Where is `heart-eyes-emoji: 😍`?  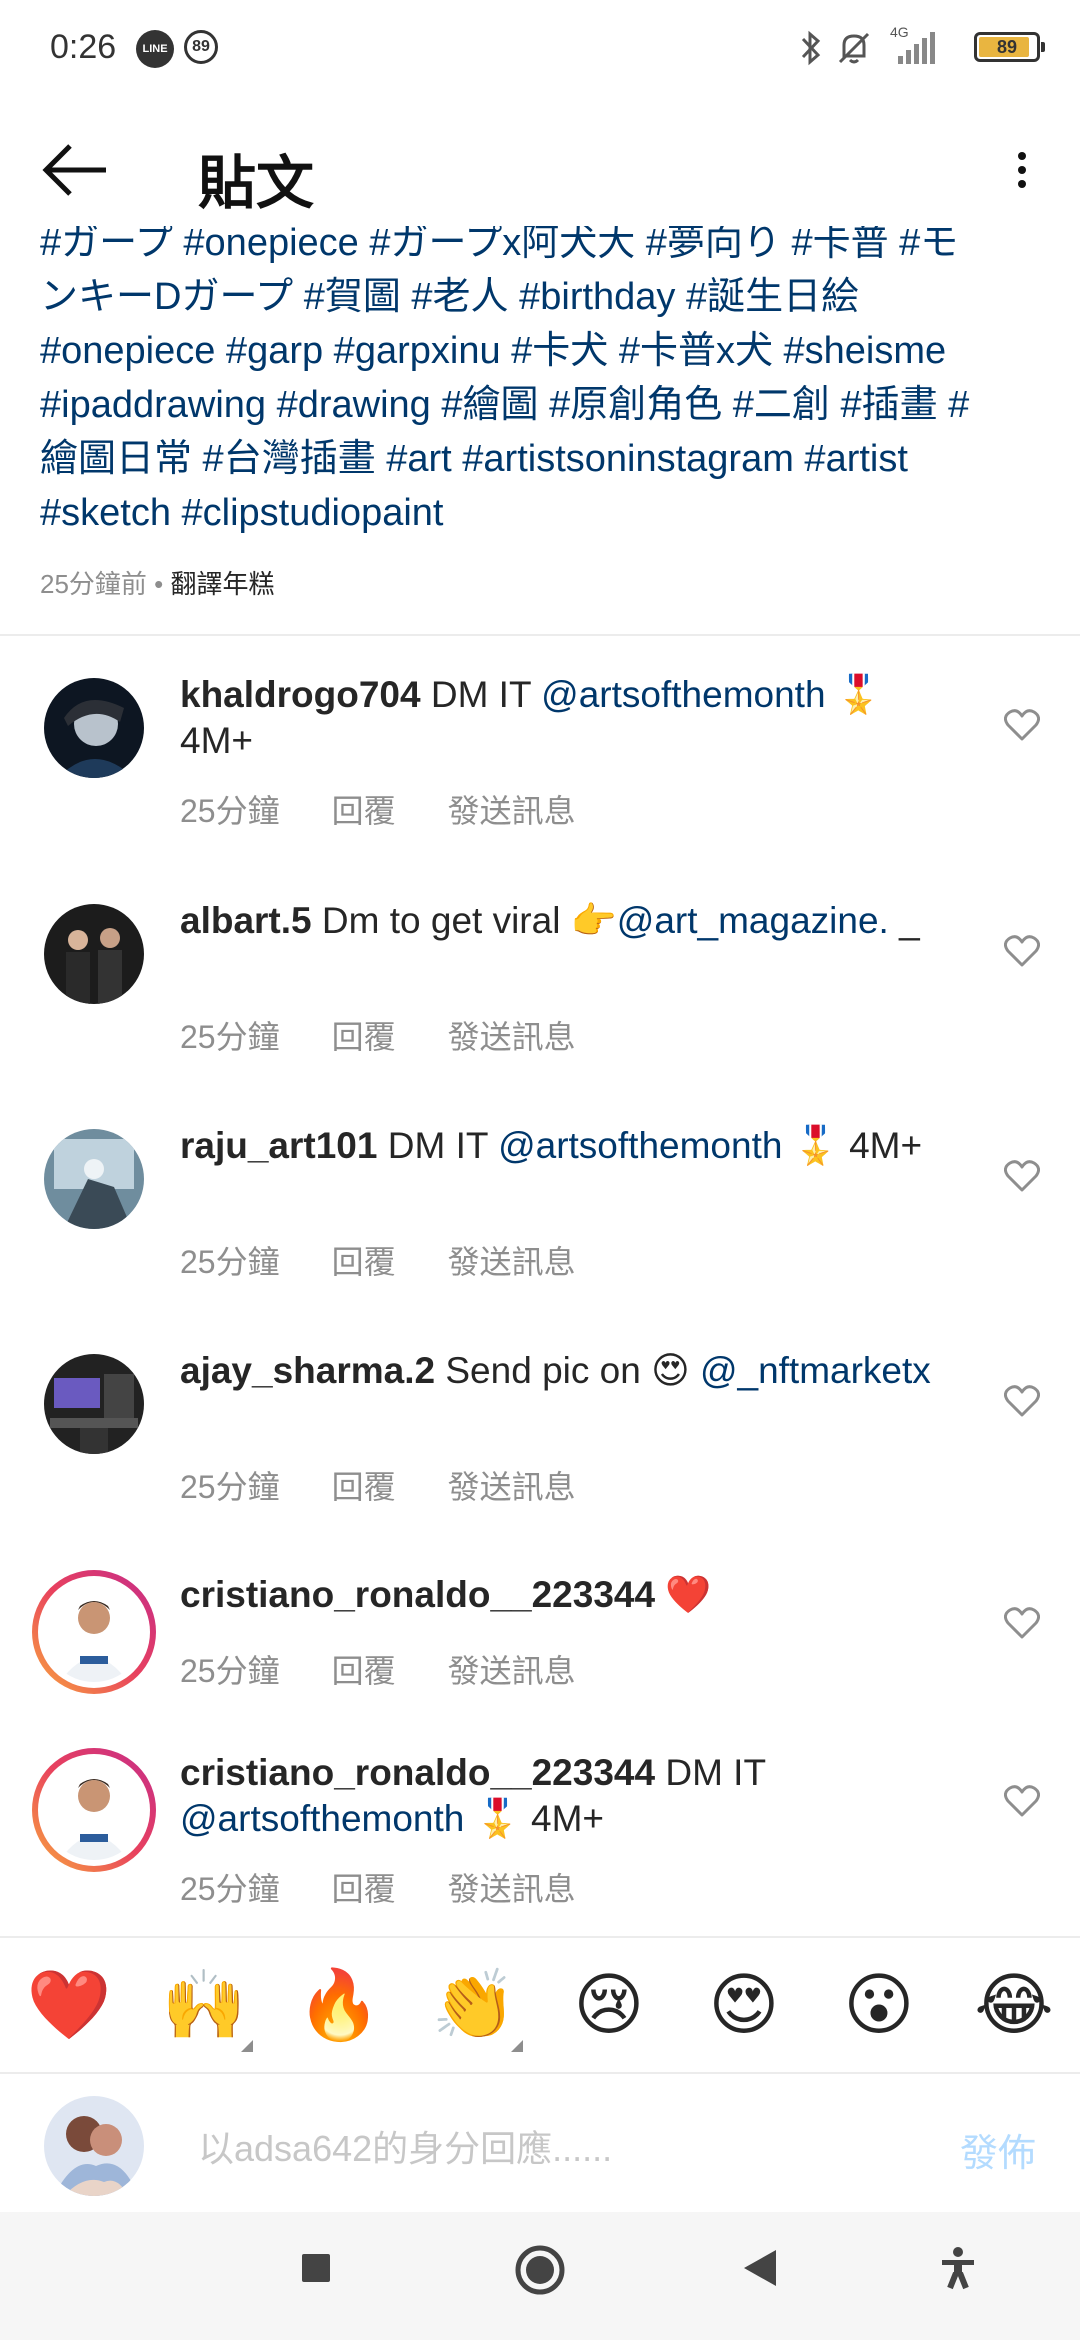
heart-eyes-emoji: 😍 is located at coordinates (744, 2005).